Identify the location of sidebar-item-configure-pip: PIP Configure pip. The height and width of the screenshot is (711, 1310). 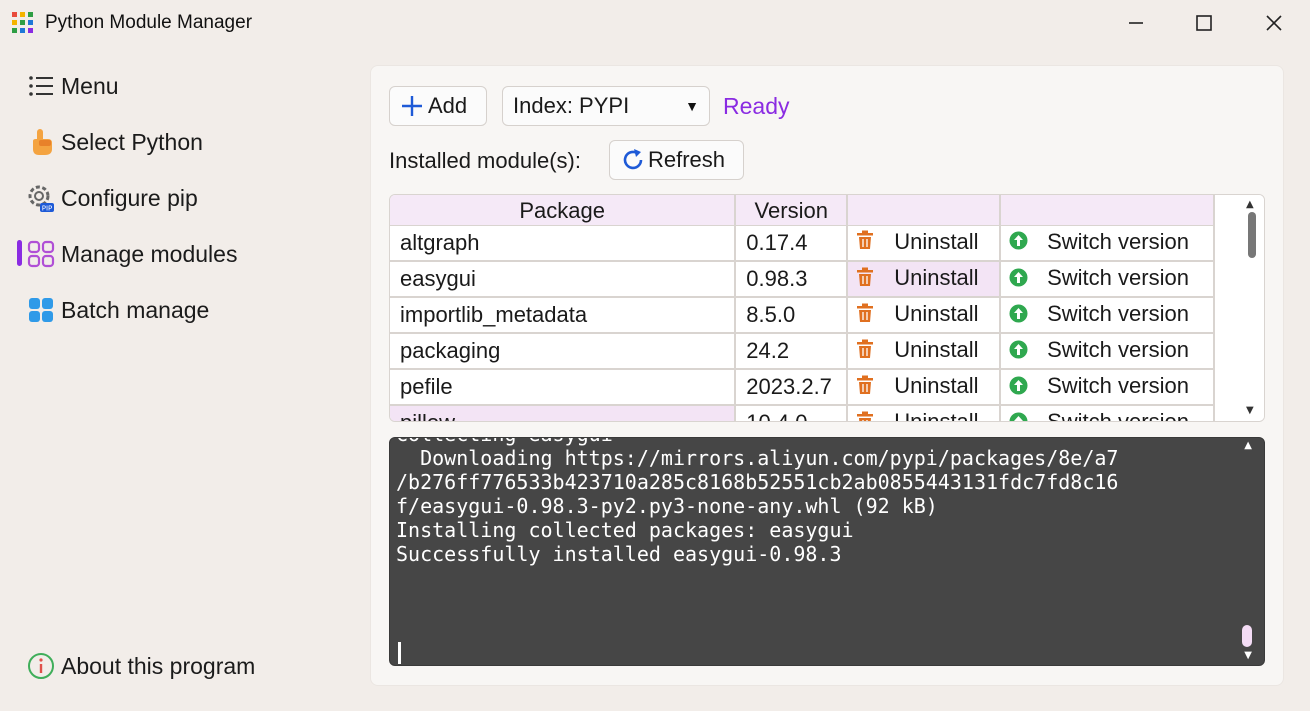
(112, 198).